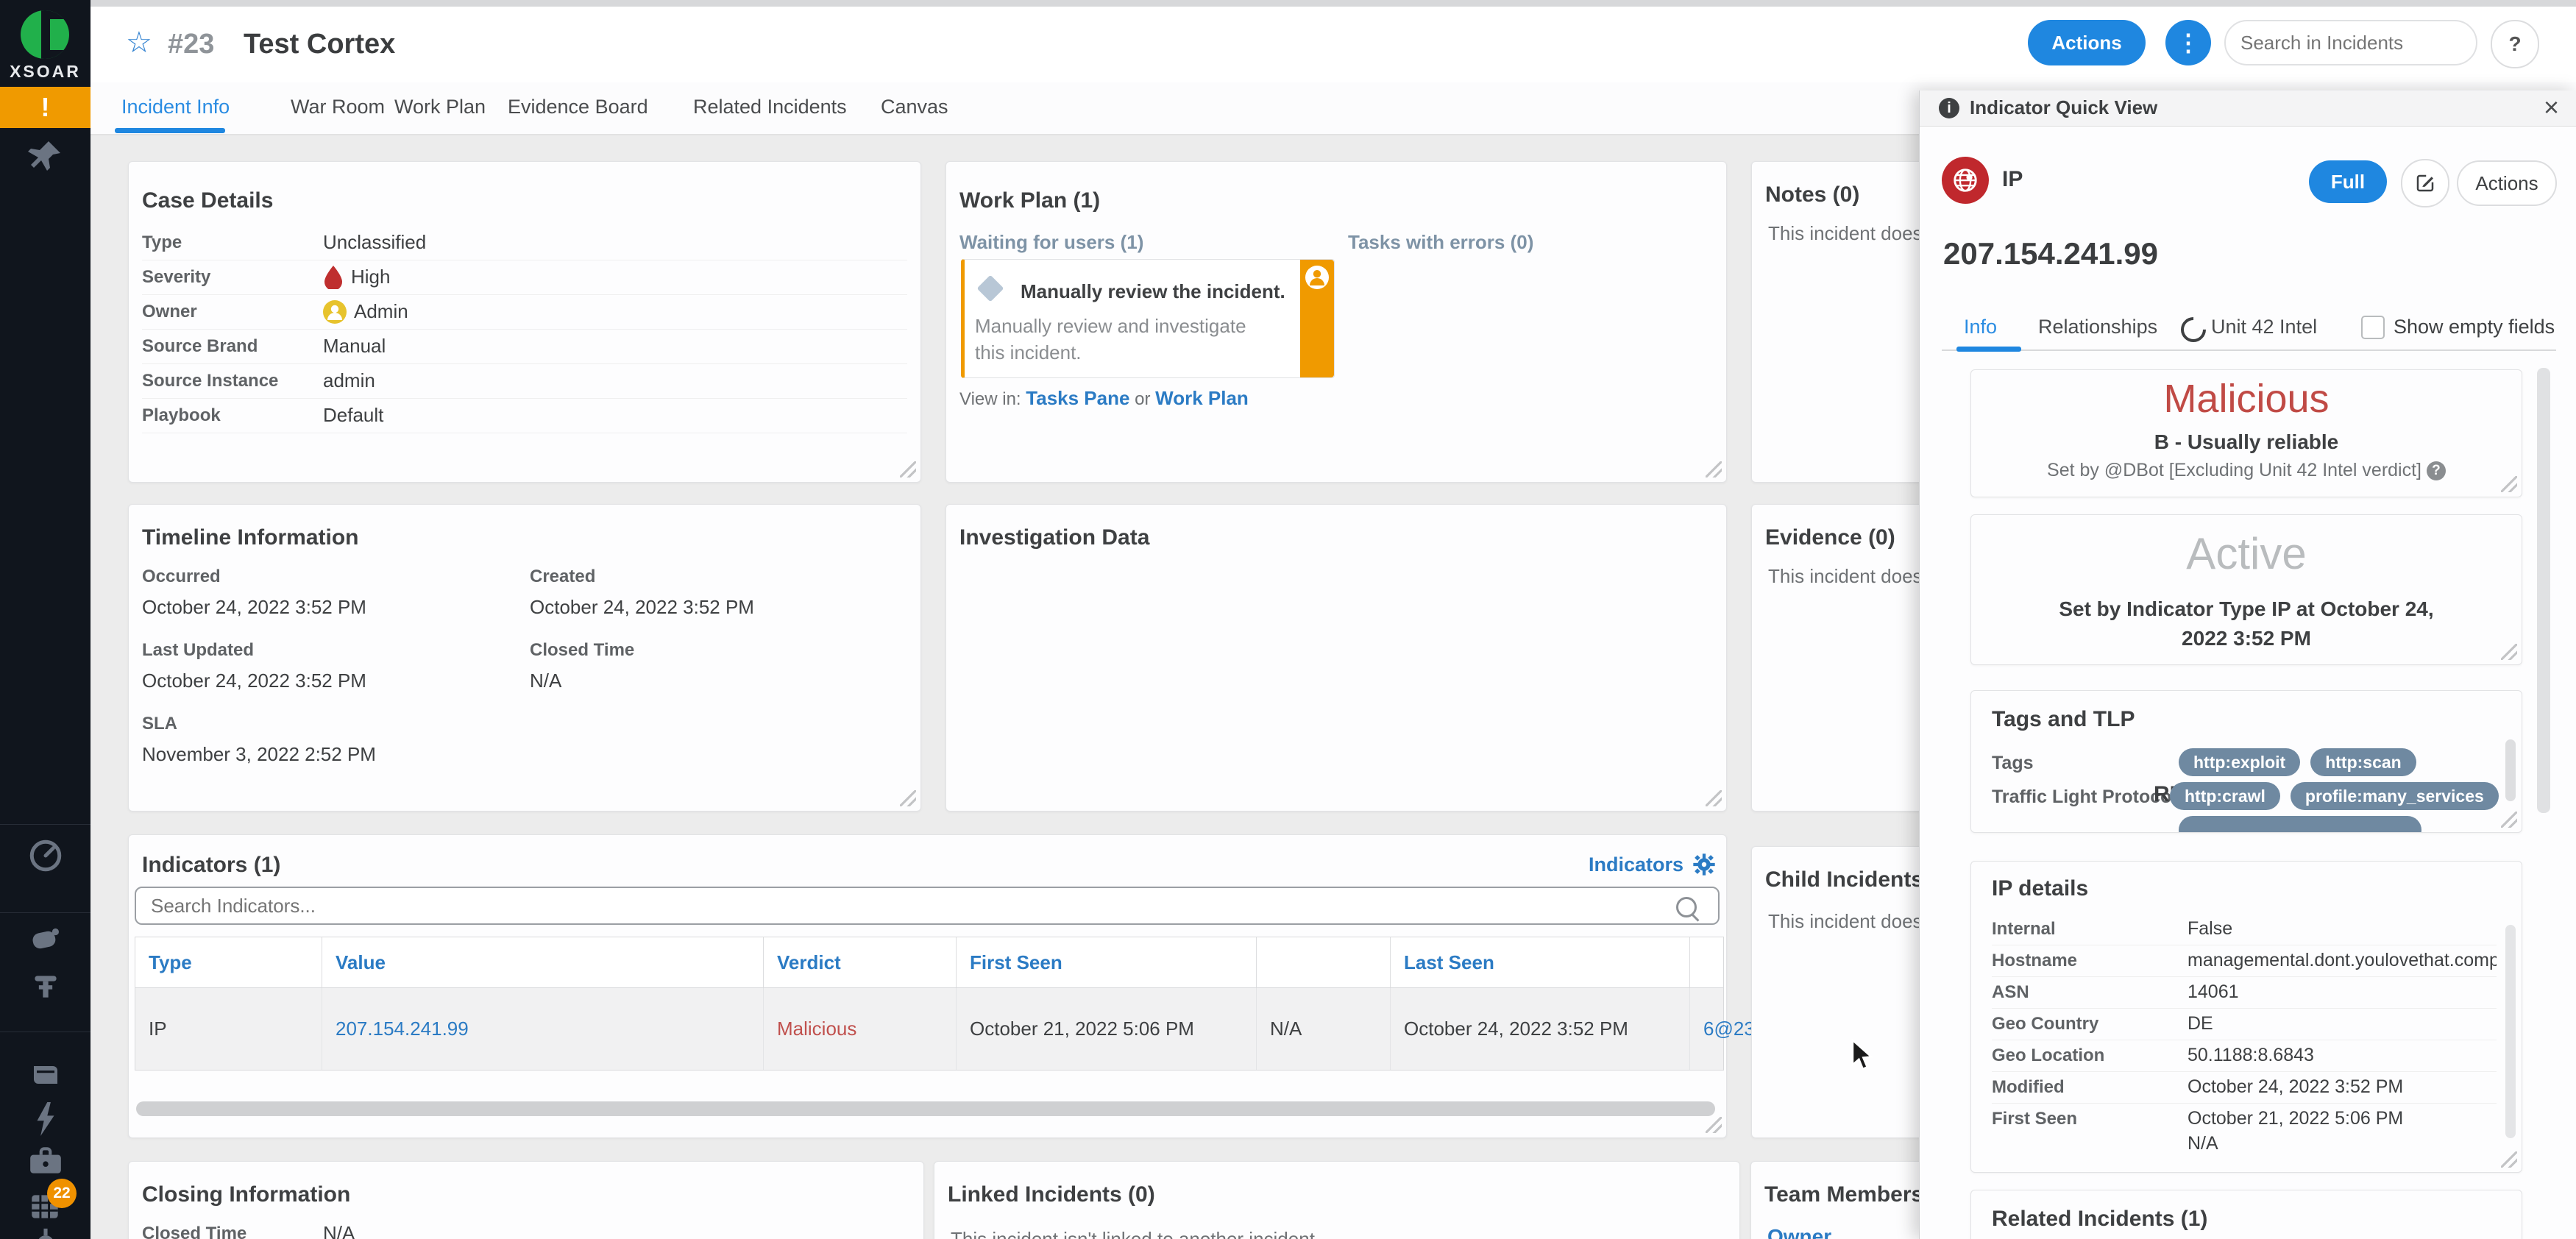 The height and width of the screenshot is (1239, 2576). What do you see at coordinates (1799, 1232) in the screenshot?
I see `team-owner-link: Owner` at bounding box center [1799, 1232].